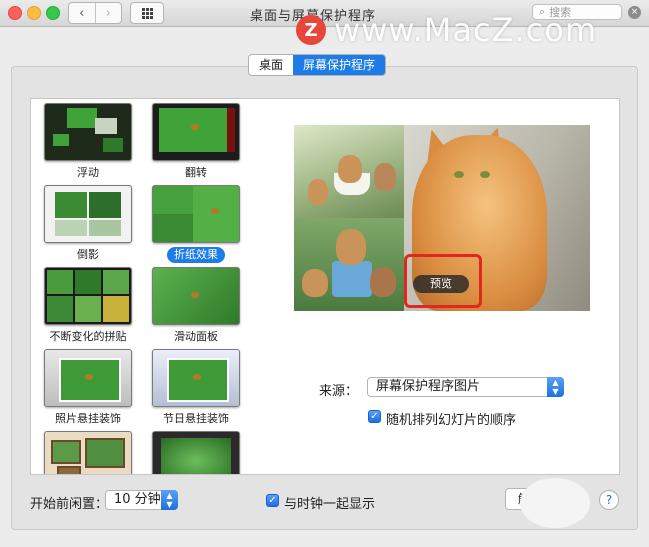 This screenshot has height=547, width=649. I want to click on idle-label: 开始前闲置：, so click(69, 504).